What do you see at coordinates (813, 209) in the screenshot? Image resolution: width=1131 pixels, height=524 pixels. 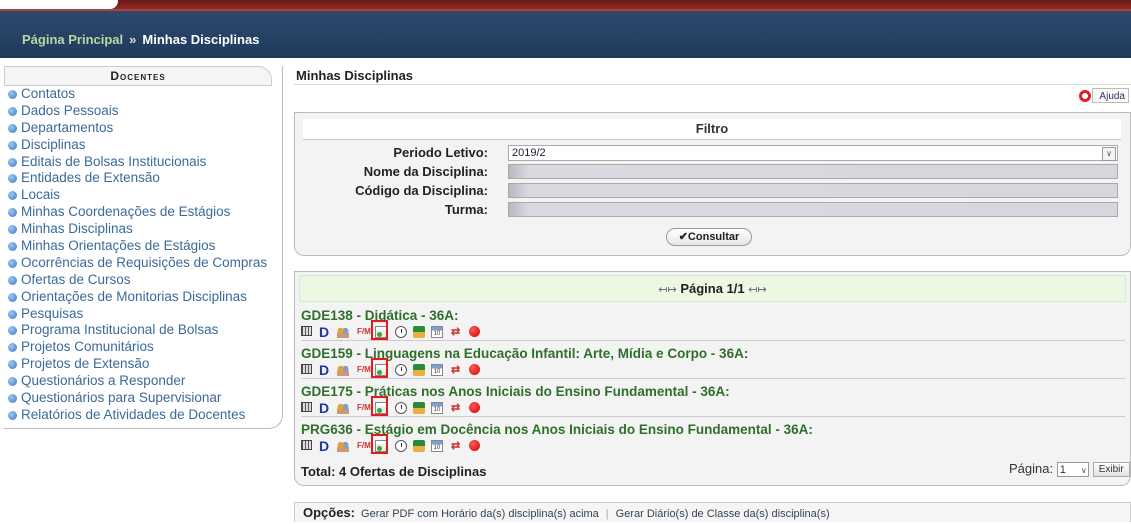 I see `turma-input` at bounding box center [813, 209].